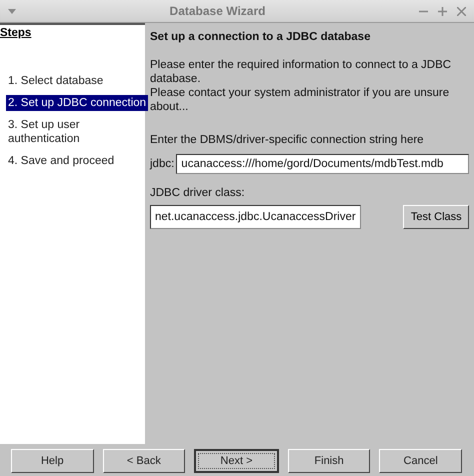 The width and height of the screenshot is (474, 476). I want to click on driver-label: JDBC driver class:, so click(198, 193).